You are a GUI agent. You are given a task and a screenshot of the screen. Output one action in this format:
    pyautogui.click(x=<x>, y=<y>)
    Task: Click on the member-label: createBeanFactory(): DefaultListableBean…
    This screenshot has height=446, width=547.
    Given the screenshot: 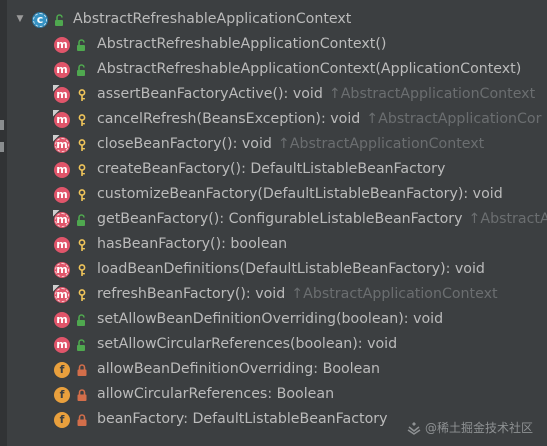 What is the action you would take?
    pyautogui.click(x=271, y=169)
    